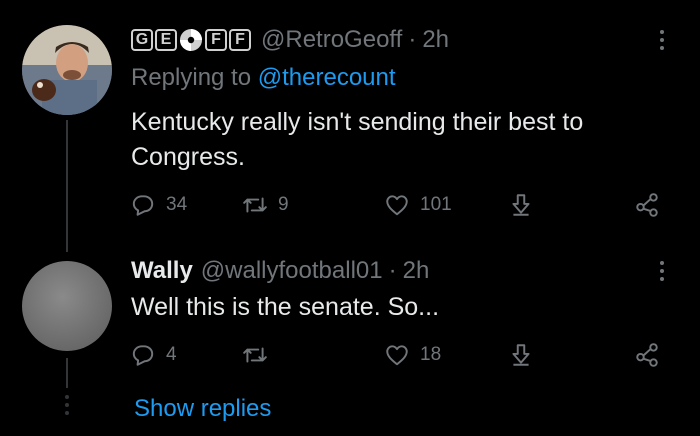 The height and width of the screenshot is (436, 700). What do you see at coordinates (202, 409) in the screenshot?
I see `show-replies-link: Show replies` at bounding box center [202, 409].